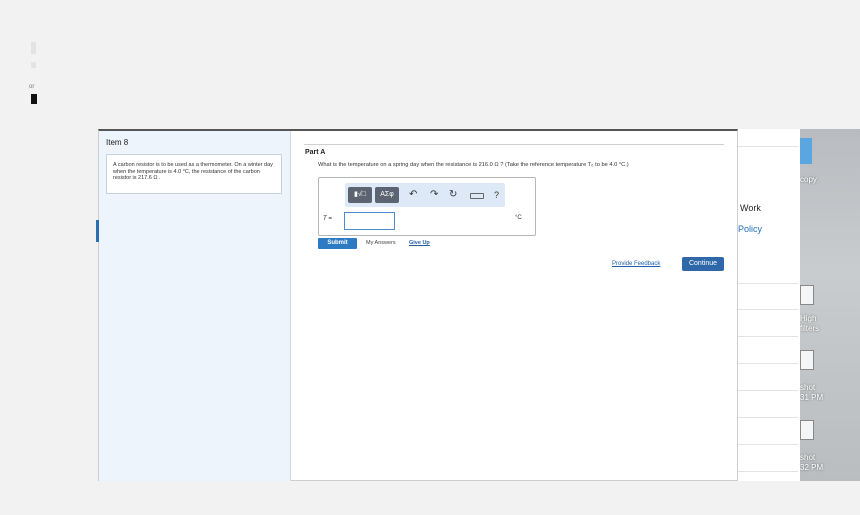  Describe the element at coordinates (315, 152) in the screenshot. I see `part-label: Part A` at that location.